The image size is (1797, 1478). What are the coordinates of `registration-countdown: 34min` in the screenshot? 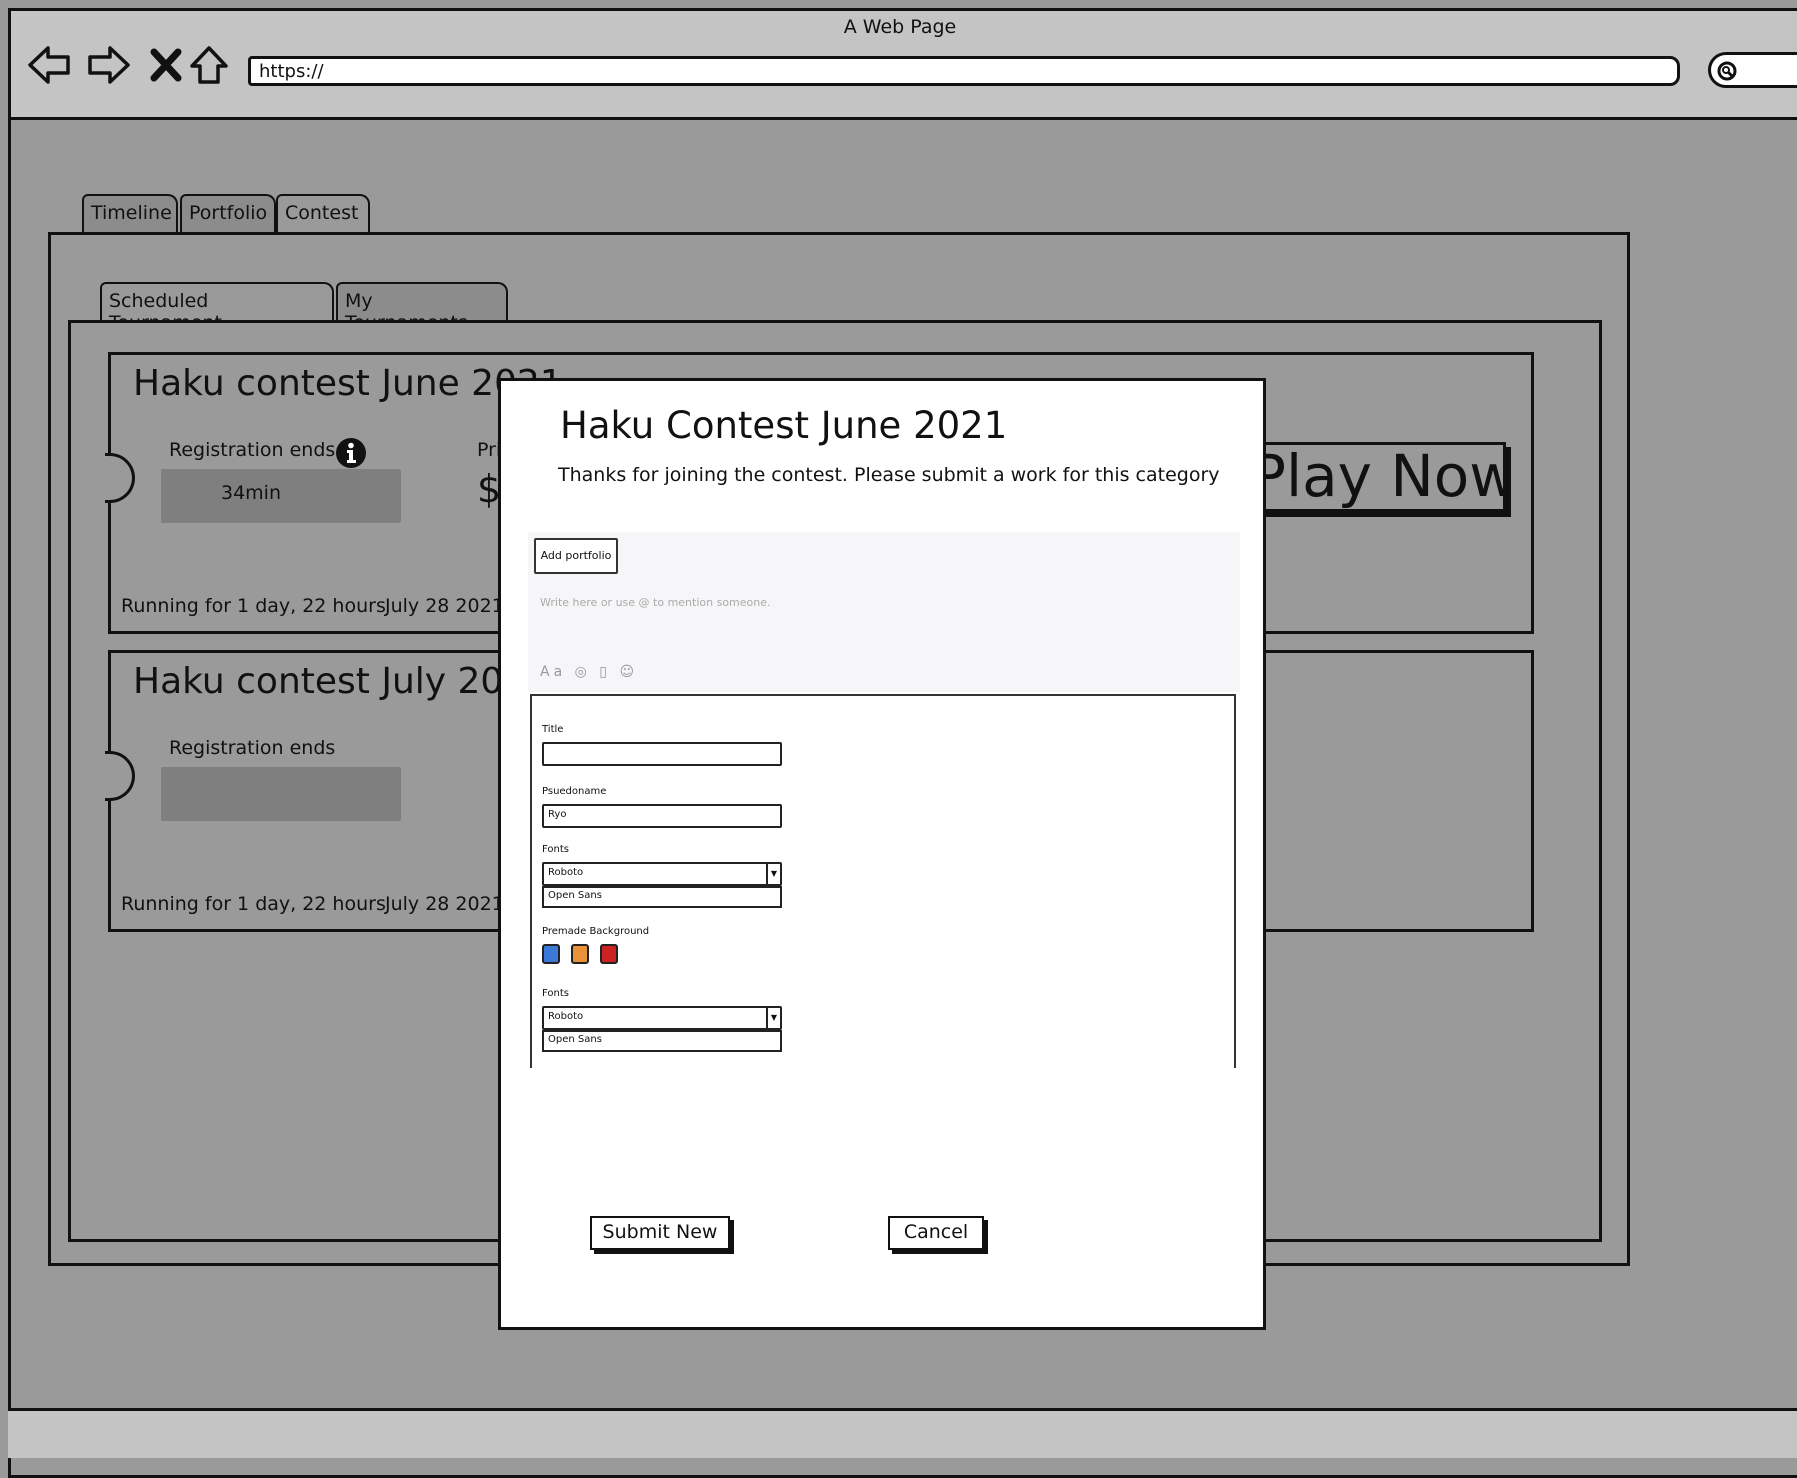 It's located at (281, 496).